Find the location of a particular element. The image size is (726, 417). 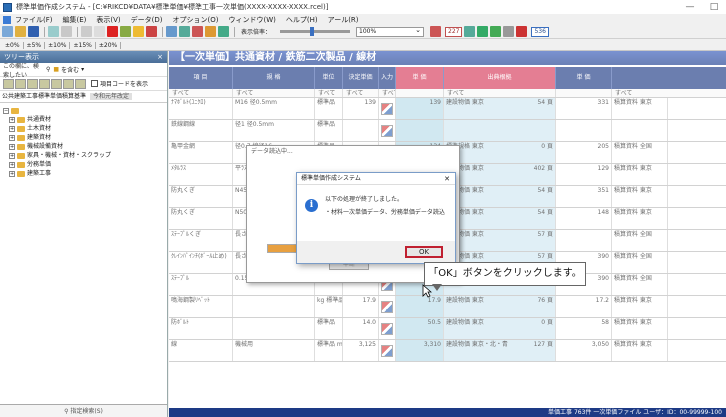

menu-edit: 編集(E) is located at coordinates (75, 20).